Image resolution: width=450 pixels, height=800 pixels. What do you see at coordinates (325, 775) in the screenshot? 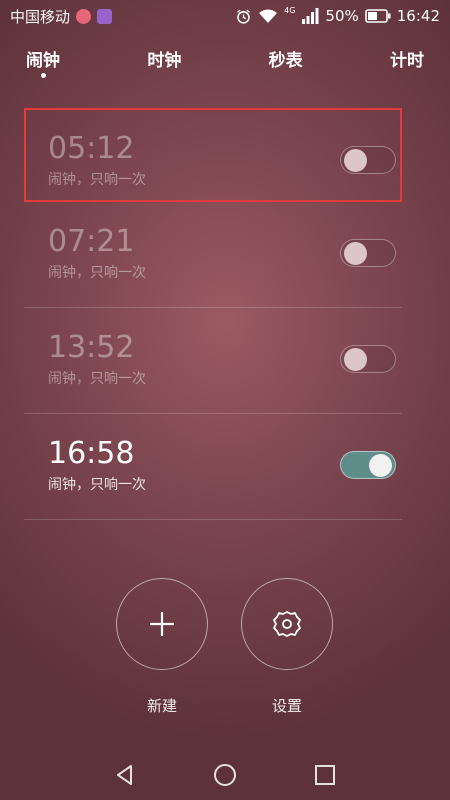
I see `recent-apps-icon` at bounding box center [325, 775].